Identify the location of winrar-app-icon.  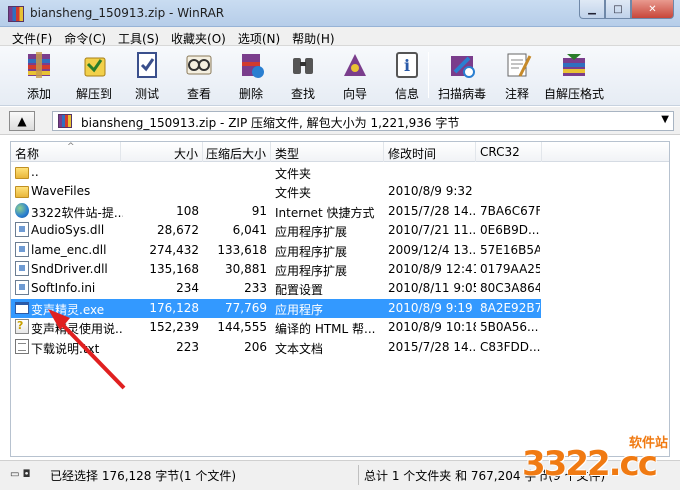
(16, 14).